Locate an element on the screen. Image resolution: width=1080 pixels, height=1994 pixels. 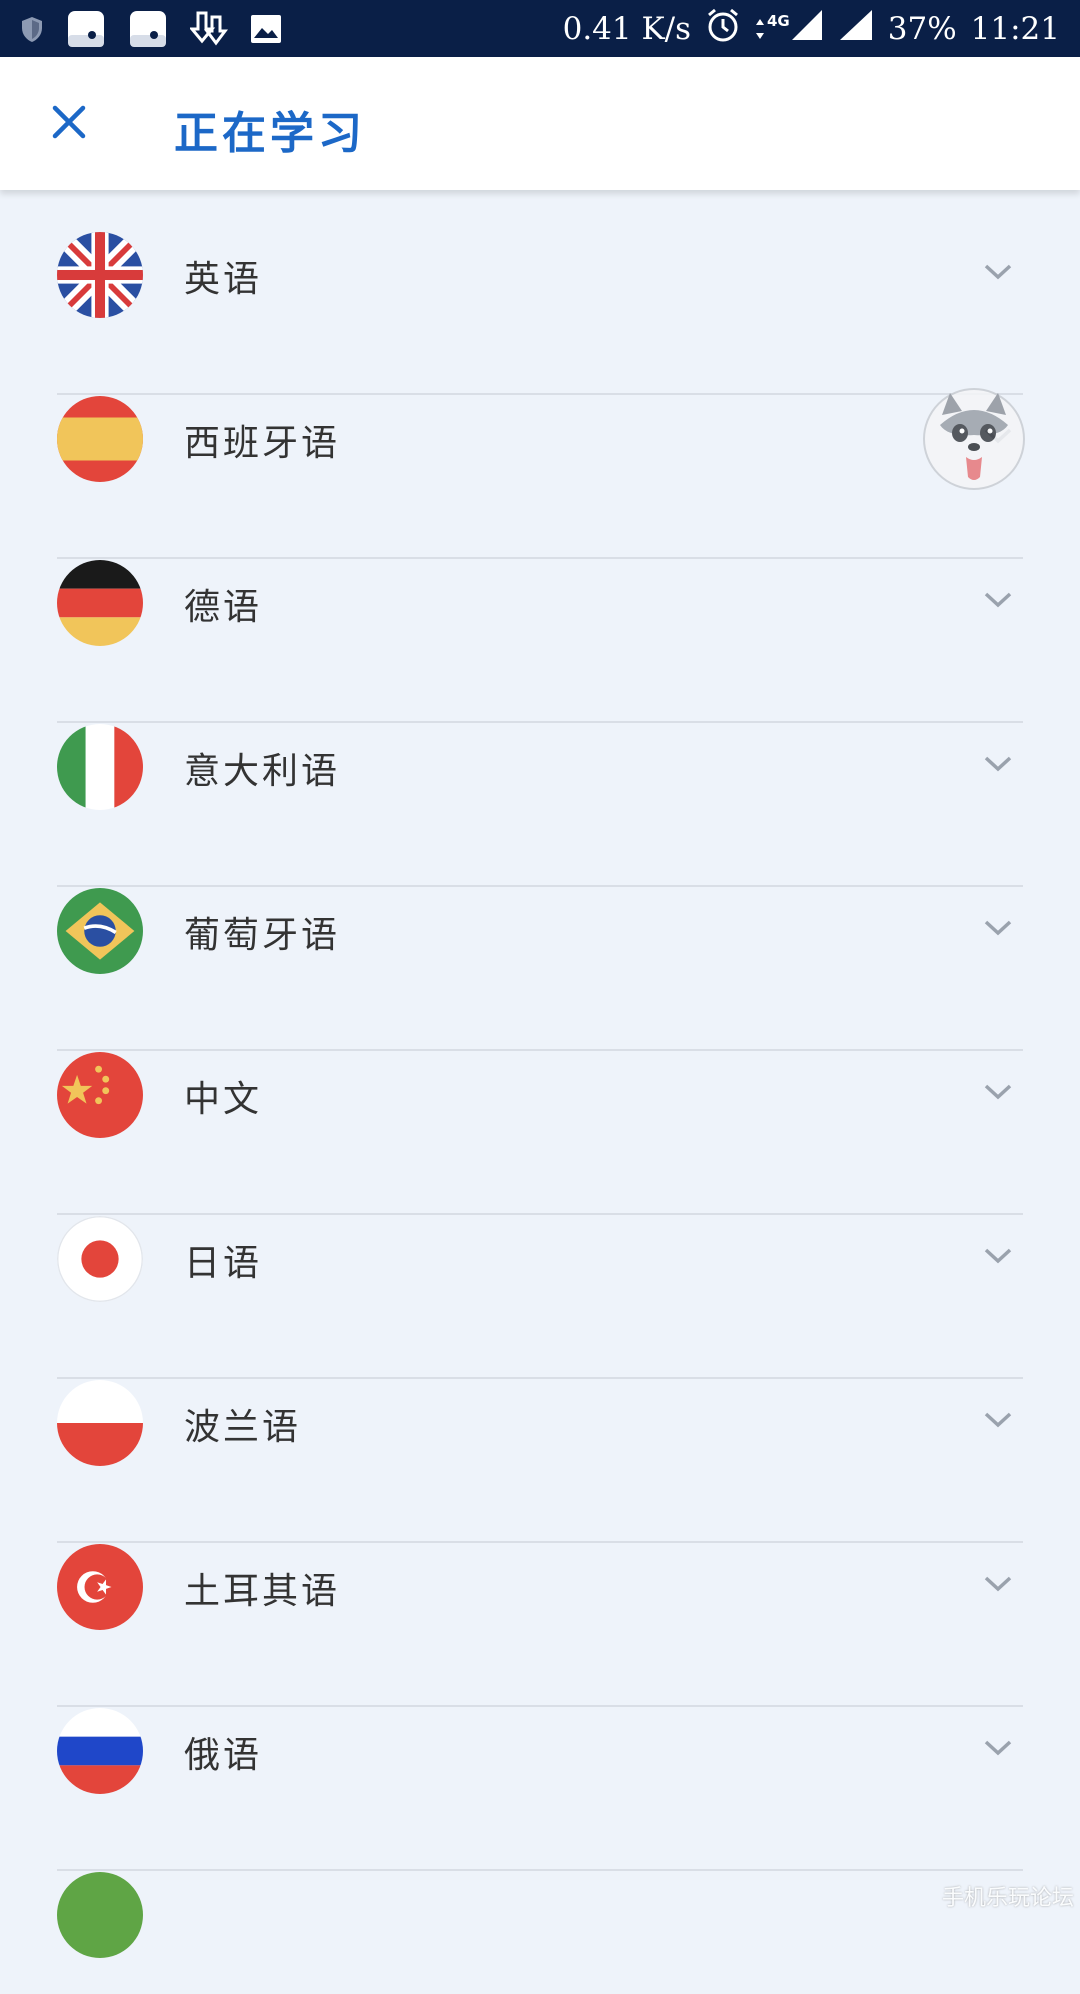
language-label: 俄语 is located at coordinates (223, 1755).